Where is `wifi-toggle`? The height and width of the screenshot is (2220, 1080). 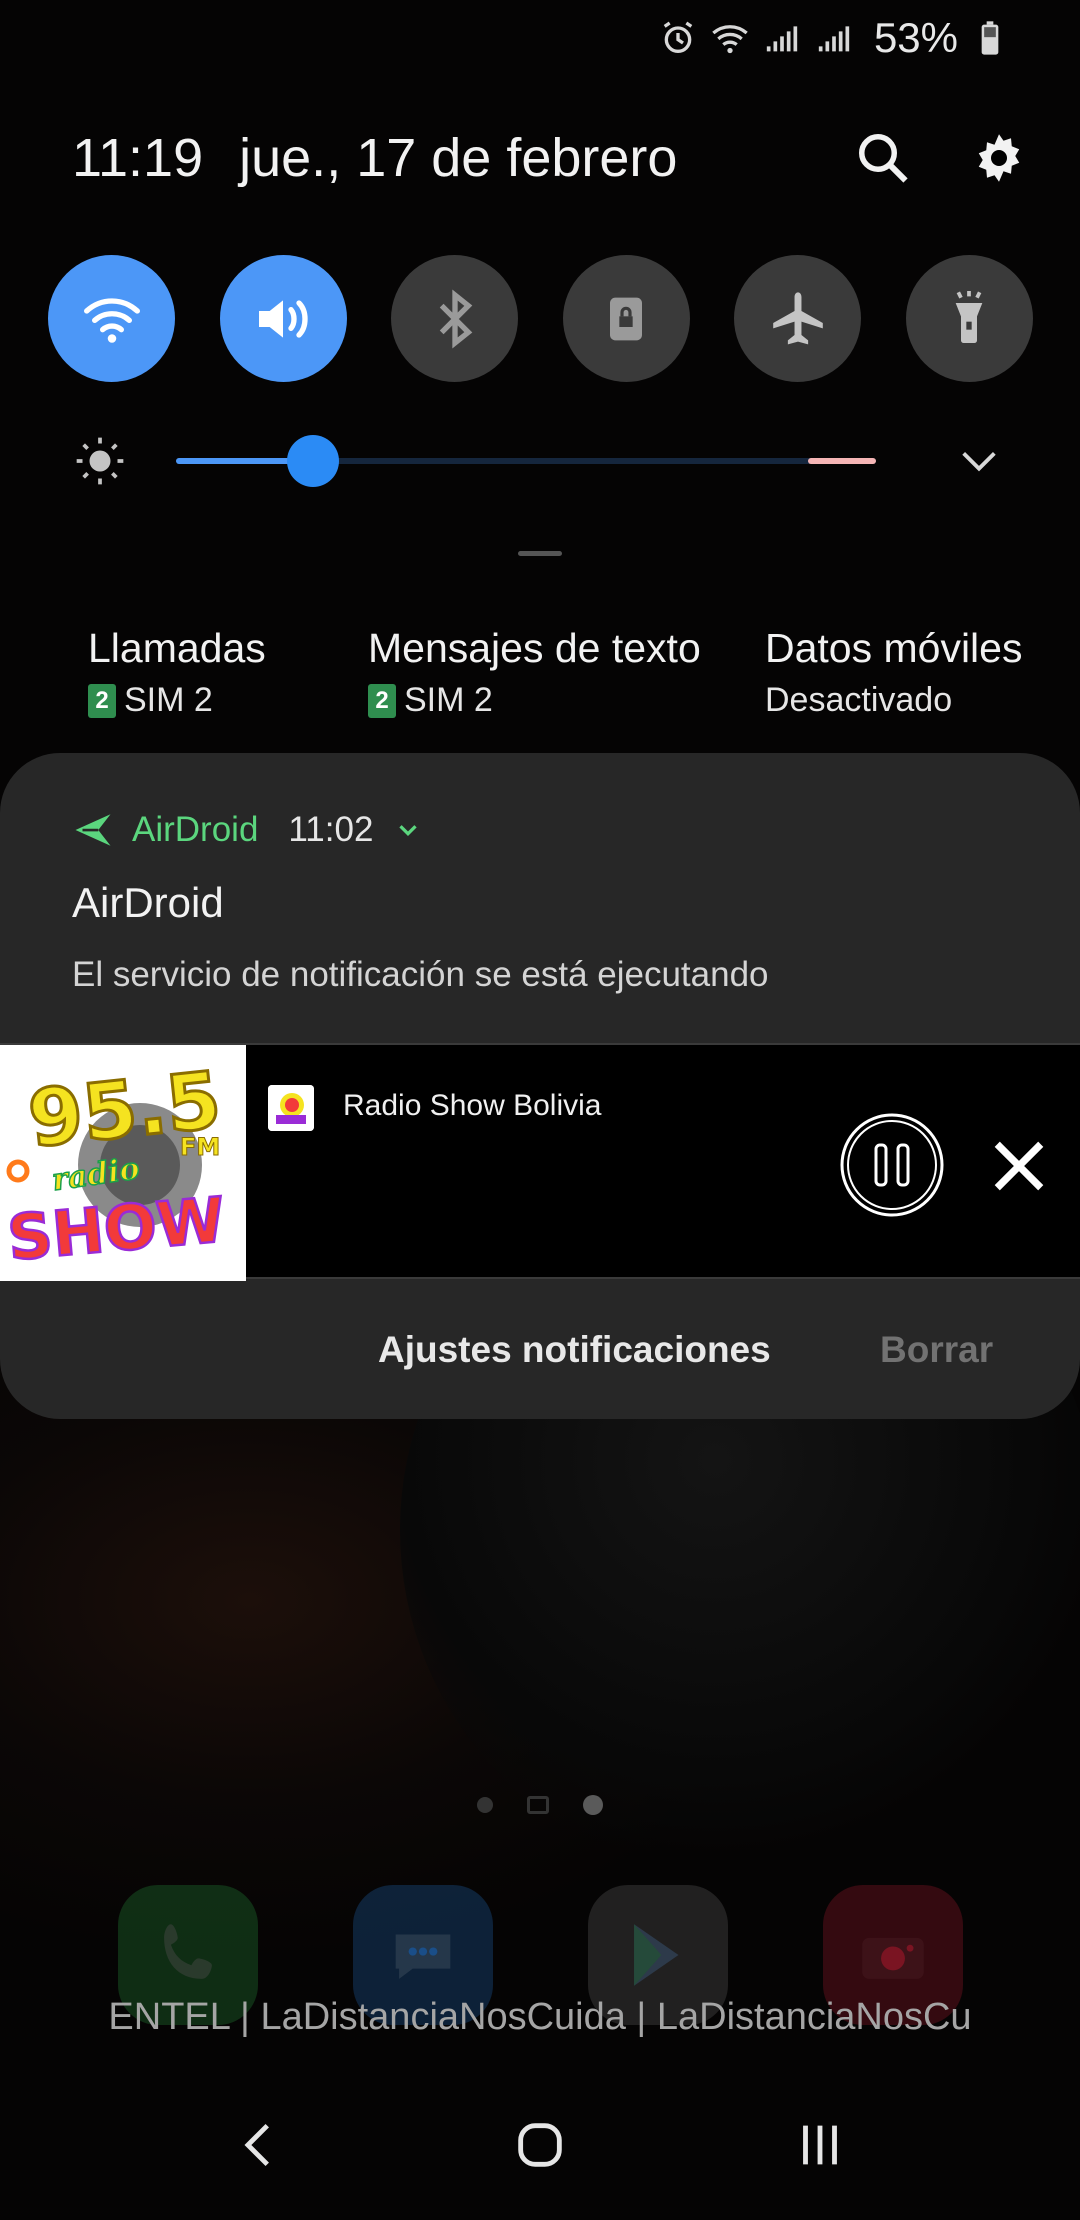
wifi-toggle is located at coordinates (111, 318).